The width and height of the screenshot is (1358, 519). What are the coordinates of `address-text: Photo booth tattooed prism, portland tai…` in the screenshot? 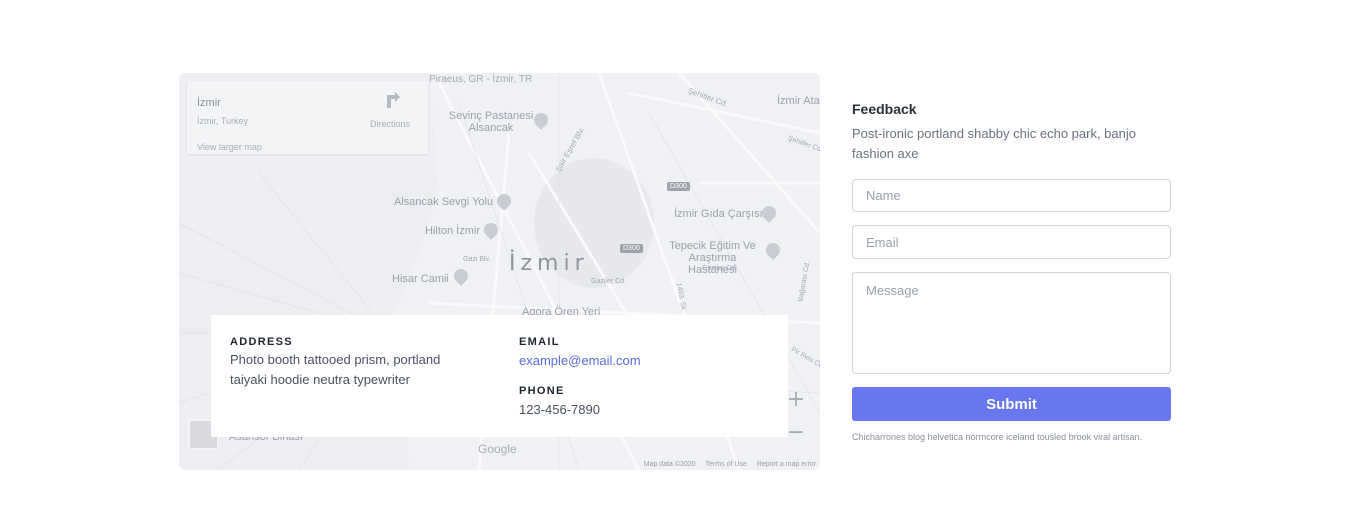 It's located at (335, 369).